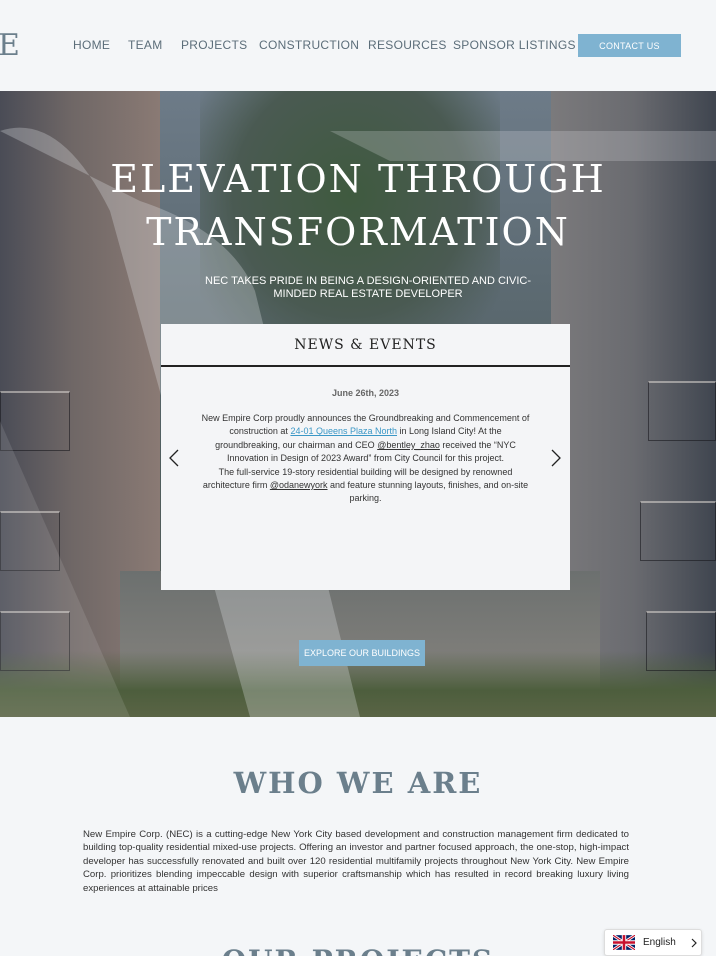 Image resolution: width=716 pixels, height=956 pixels. Describe the element at coordinates (362, 653) in the screenshot. I see `explore-buildings-button: EXPLORE OUR BUILDINGS` at that location.